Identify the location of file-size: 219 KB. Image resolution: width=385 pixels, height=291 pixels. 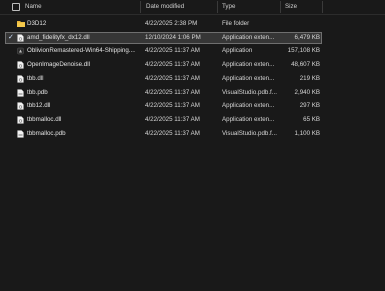
(309, 78).